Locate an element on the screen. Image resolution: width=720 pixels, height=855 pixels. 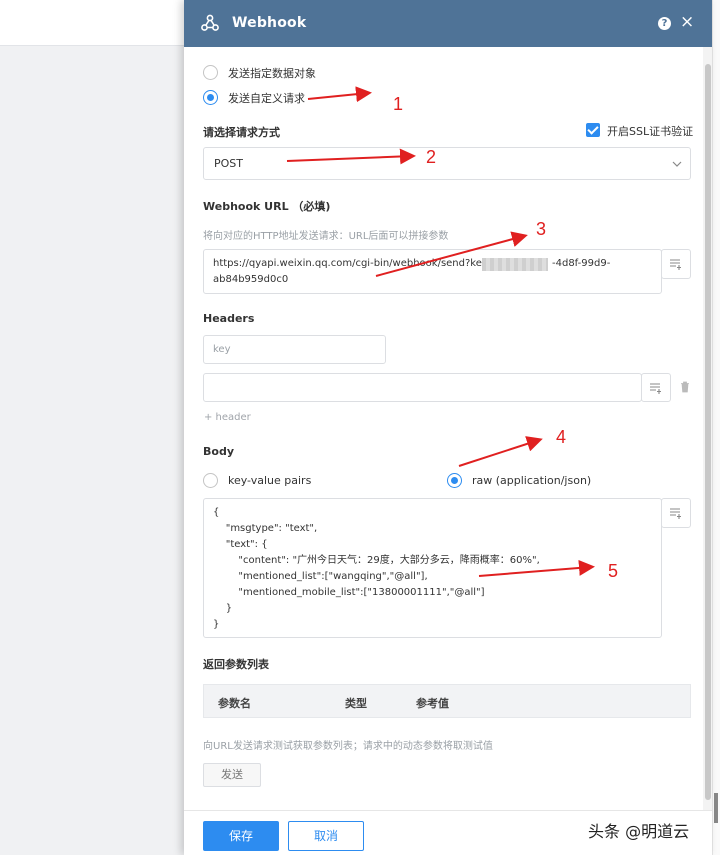
watermark-text: 头条 @明道云 is located at coordinates (639, 831).